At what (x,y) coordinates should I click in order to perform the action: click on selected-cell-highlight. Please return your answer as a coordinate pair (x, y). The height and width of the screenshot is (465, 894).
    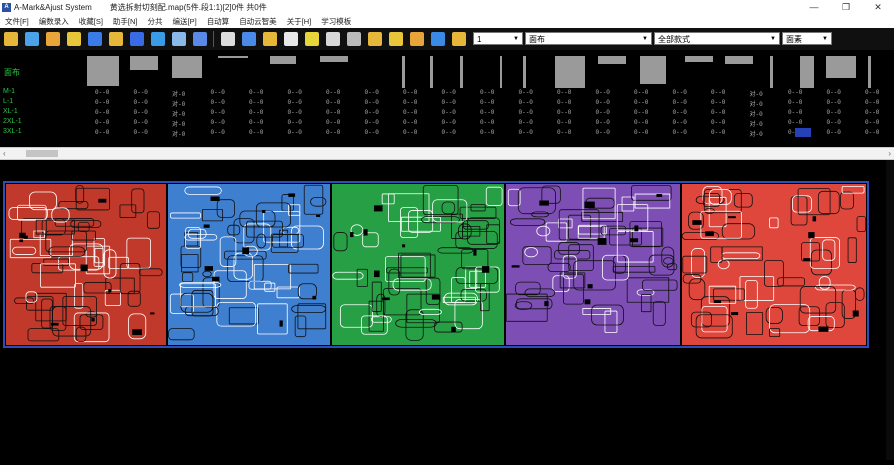
    Looking at the image, I should click on (803, 132).